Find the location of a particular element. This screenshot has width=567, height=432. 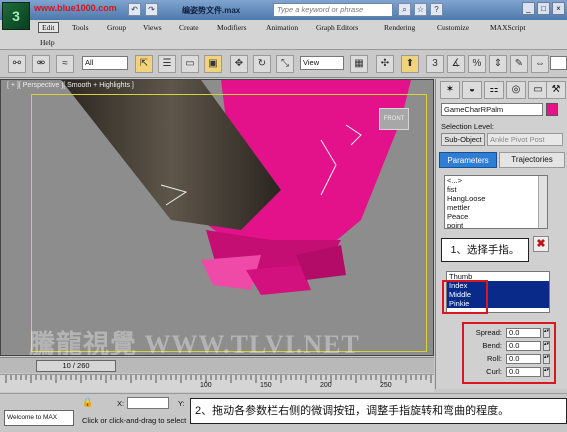

watermark-url: www.blue1000.com is located at coordinates (75, 8).